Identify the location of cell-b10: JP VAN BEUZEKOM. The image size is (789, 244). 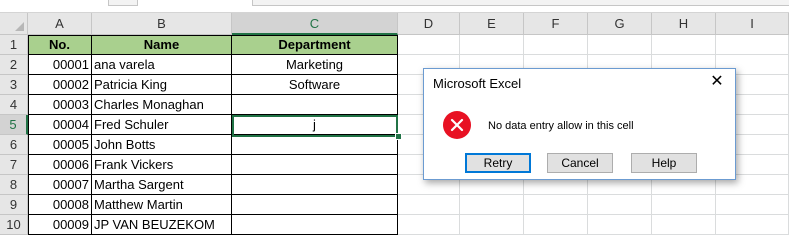
(162, 225).